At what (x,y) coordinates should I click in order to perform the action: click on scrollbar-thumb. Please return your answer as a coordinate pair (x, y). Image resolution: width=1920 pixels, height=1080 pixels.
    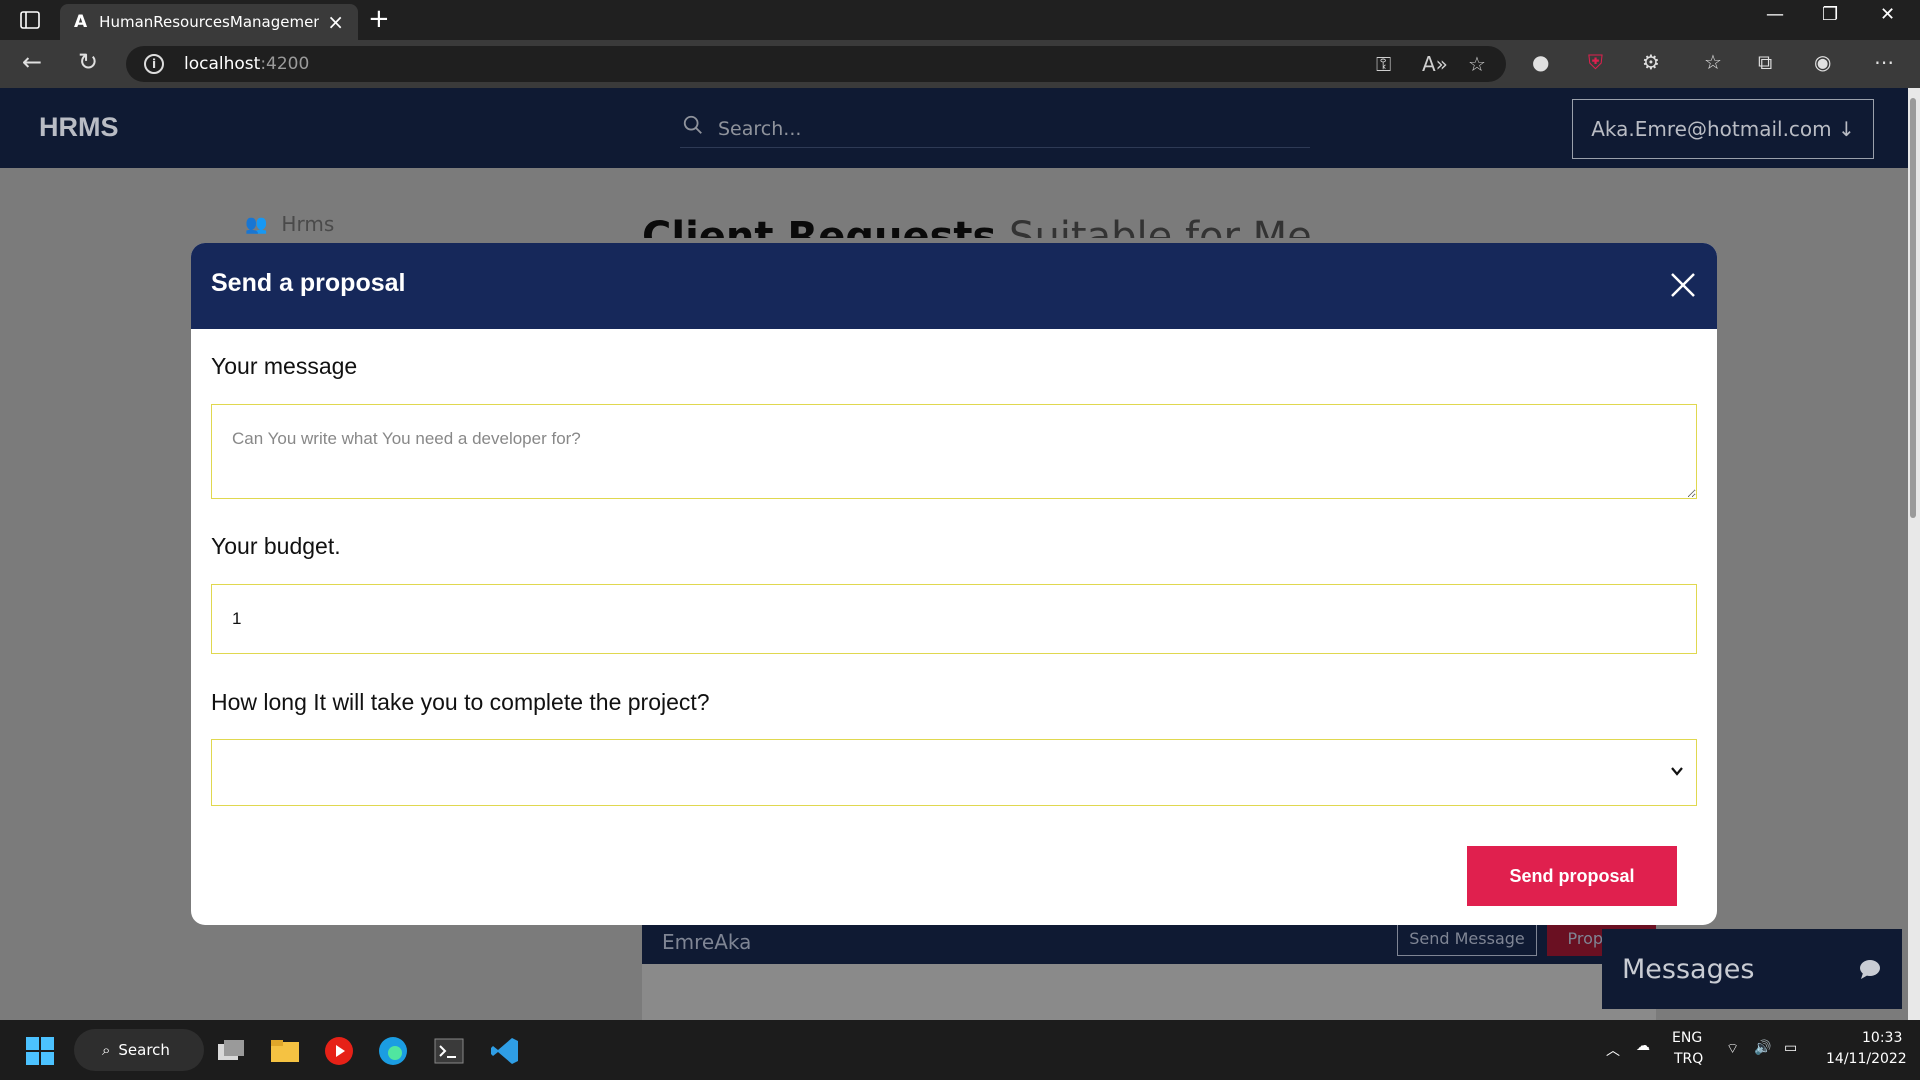
    Looking at the image, I should click on (1913, 308).